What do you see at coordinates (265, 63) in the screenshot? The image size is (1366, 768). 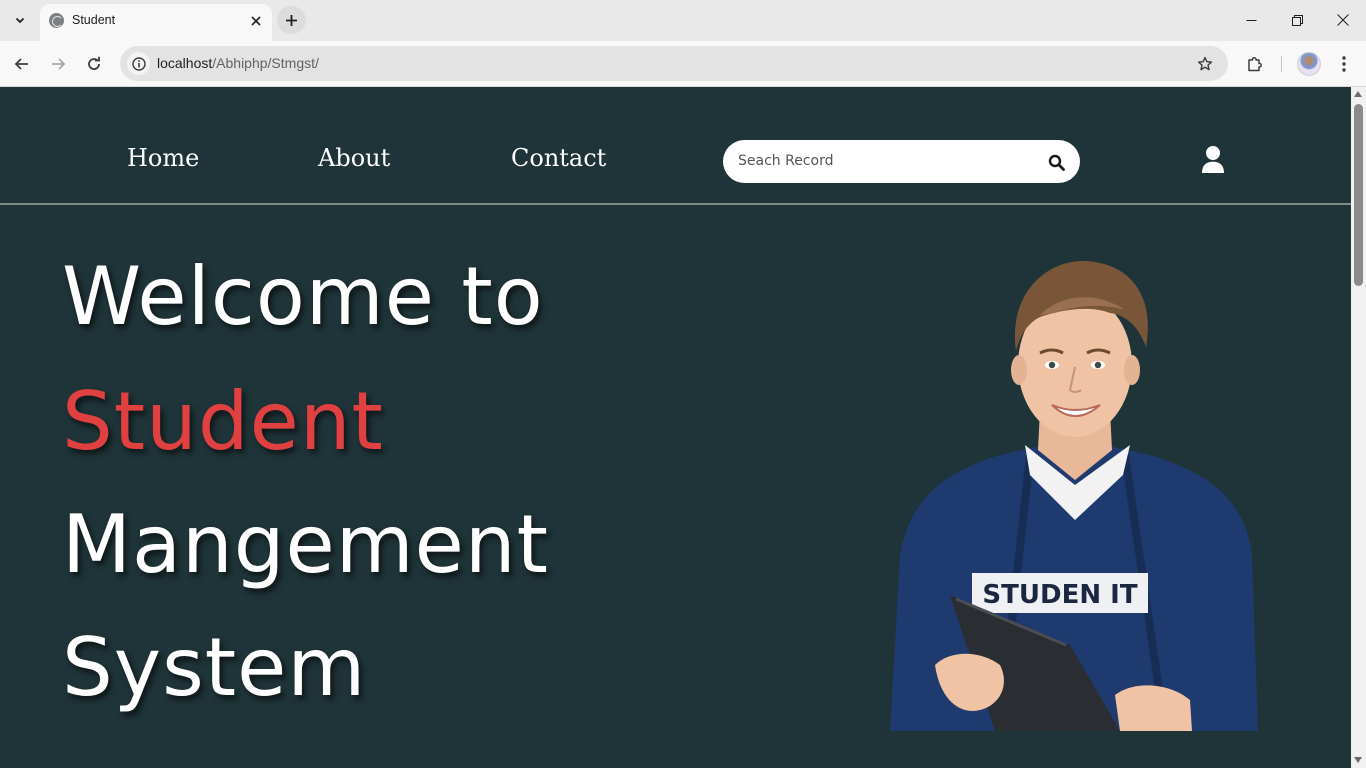 I see `url-path: /Abhiphp/Stmgst/` at bounding box center [265, 63].